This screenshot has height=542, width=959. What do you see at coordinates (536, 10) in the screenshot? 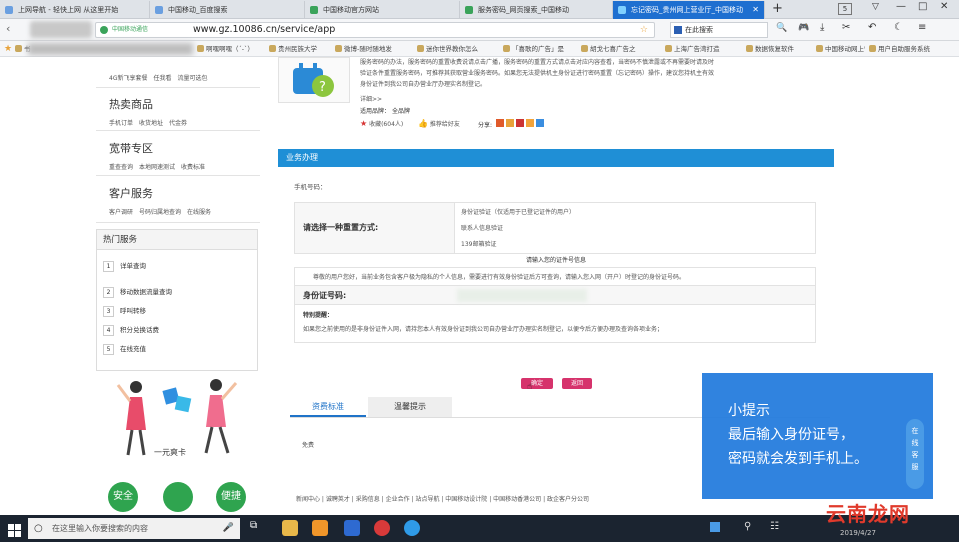
I see `browser-tab: 服务密码_网页搜索_中国移动` at bounding box center [536, 10].